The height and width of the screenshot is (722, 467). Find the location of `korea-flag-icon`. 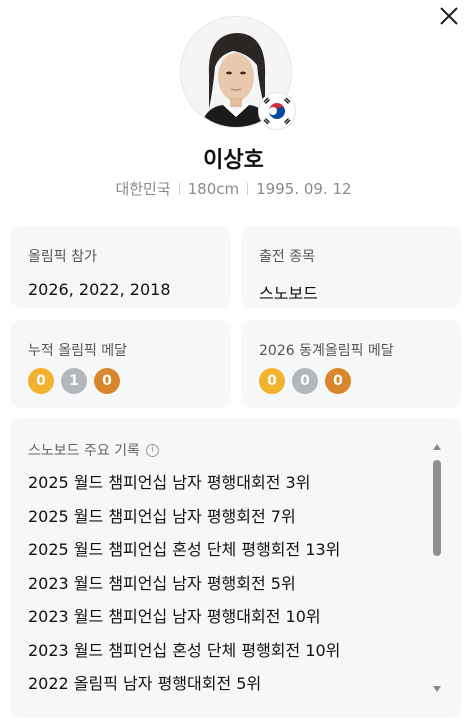

korea-flag-icon is located at coordinates (277, 111).